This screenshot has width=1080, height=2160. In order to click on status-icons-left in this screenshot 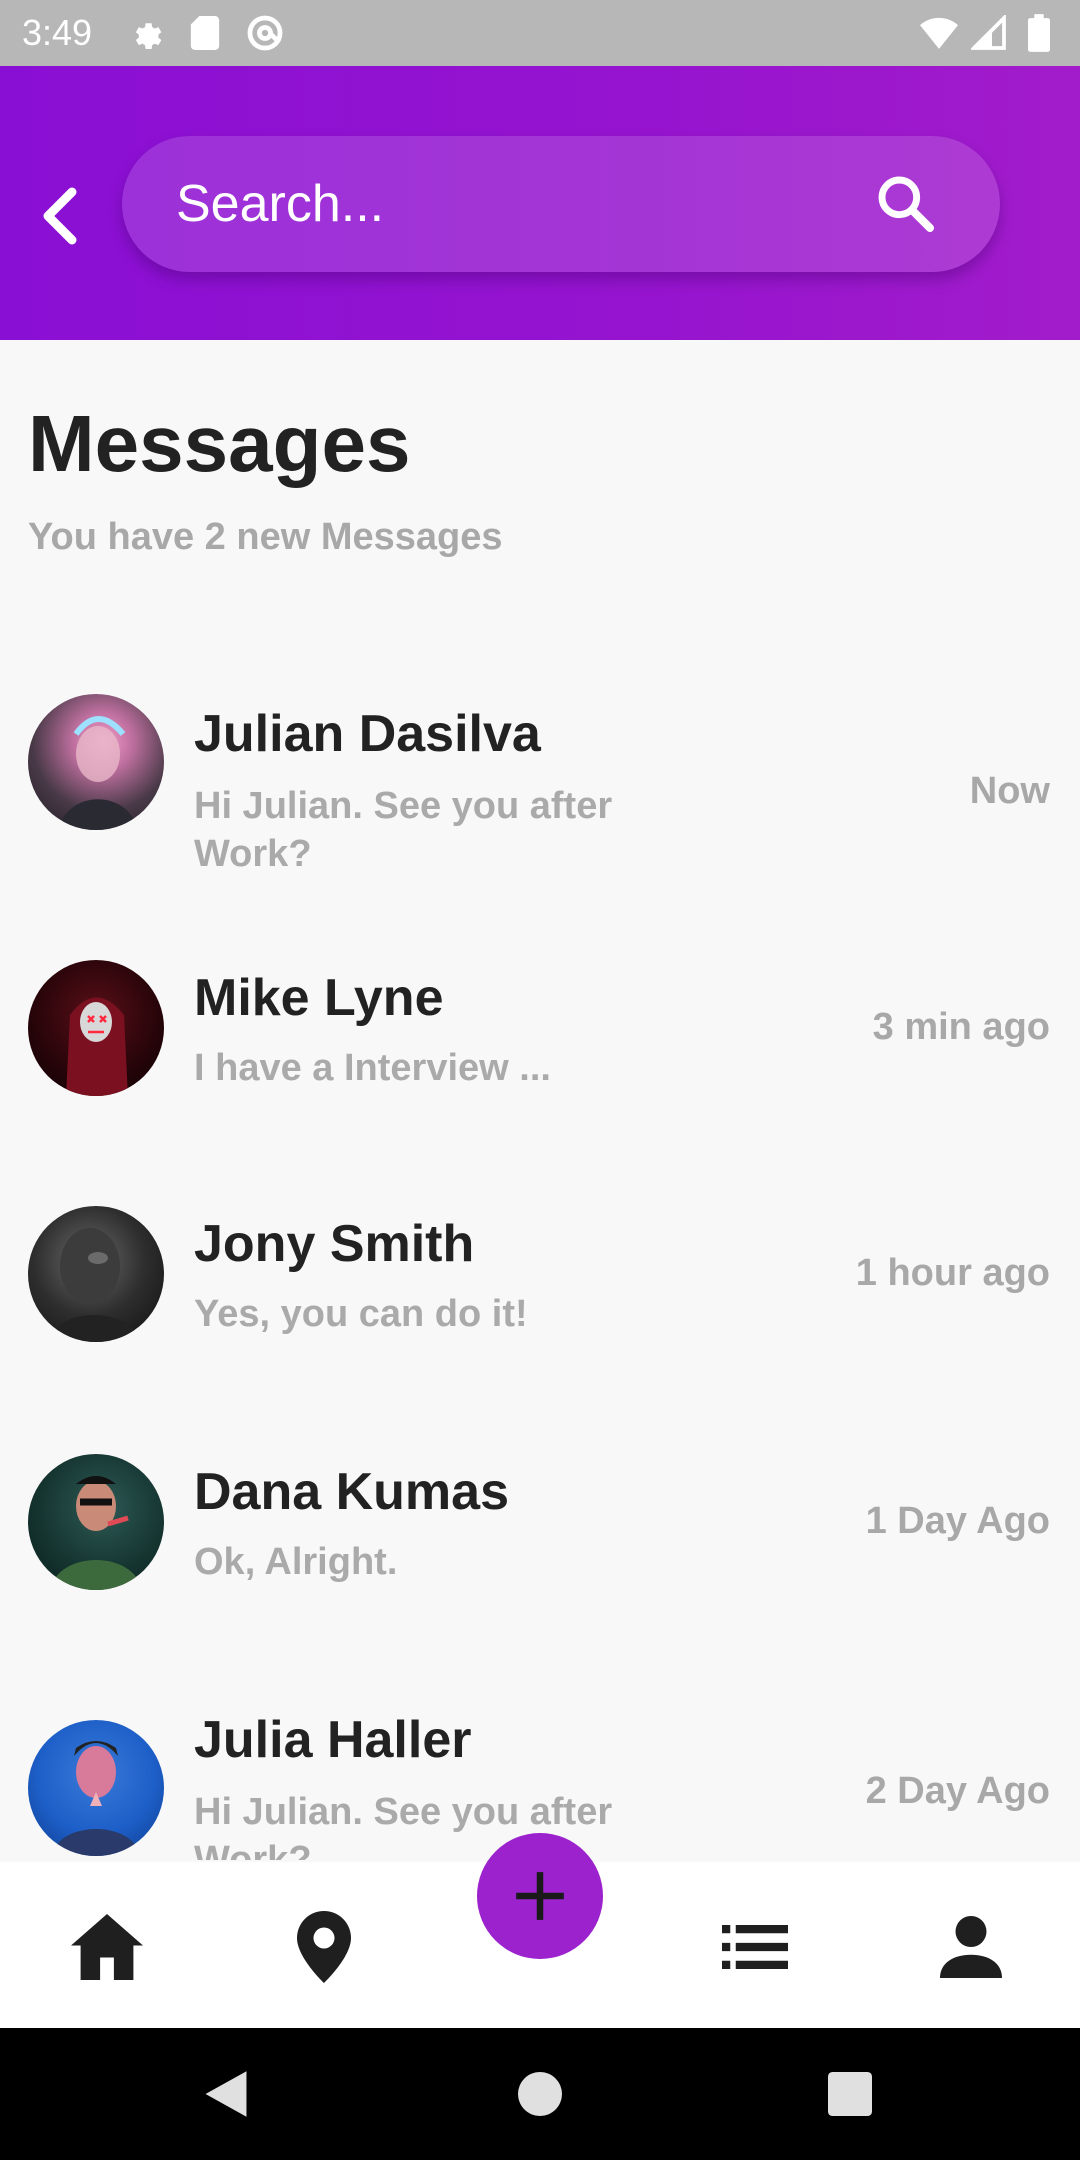, I will do `click(205, 33)`.